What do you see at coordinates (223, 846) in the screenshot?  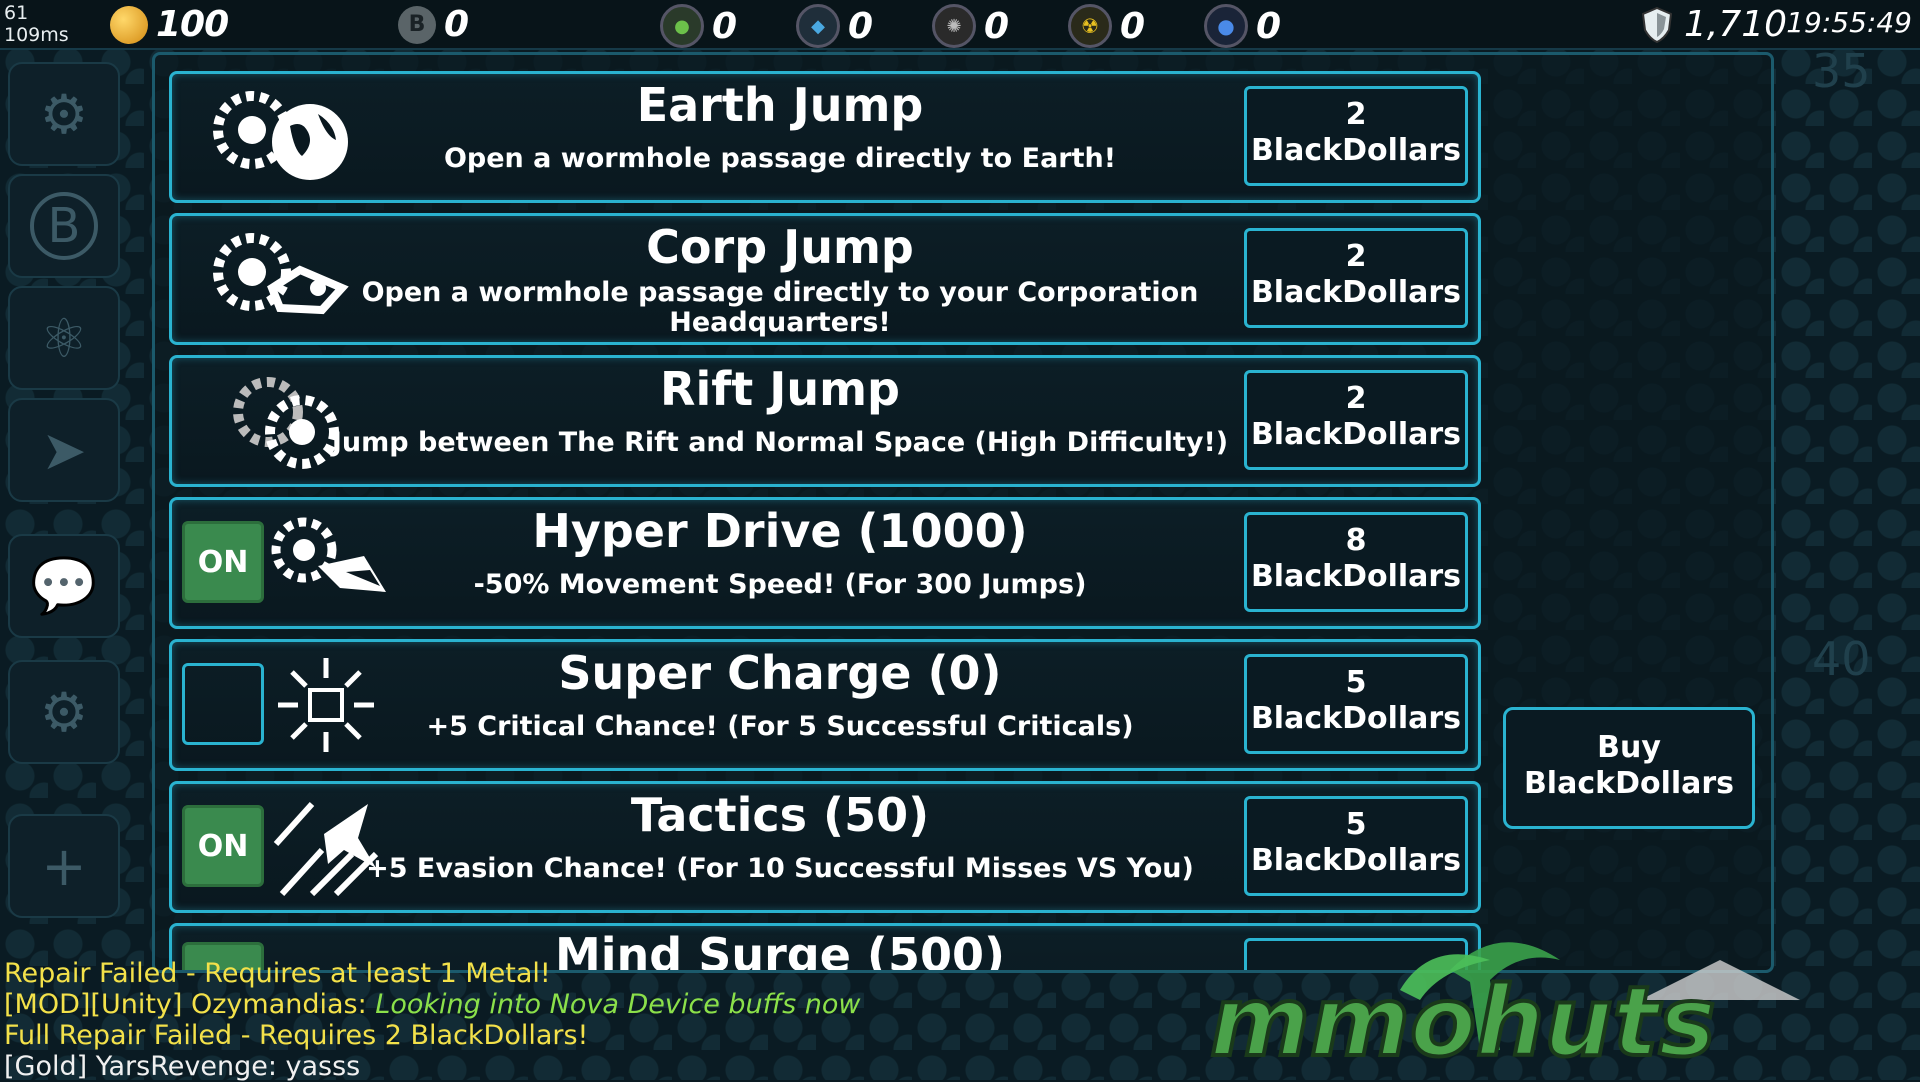 I see `tactics-toggle: ON` at bounding box center [223, 846].